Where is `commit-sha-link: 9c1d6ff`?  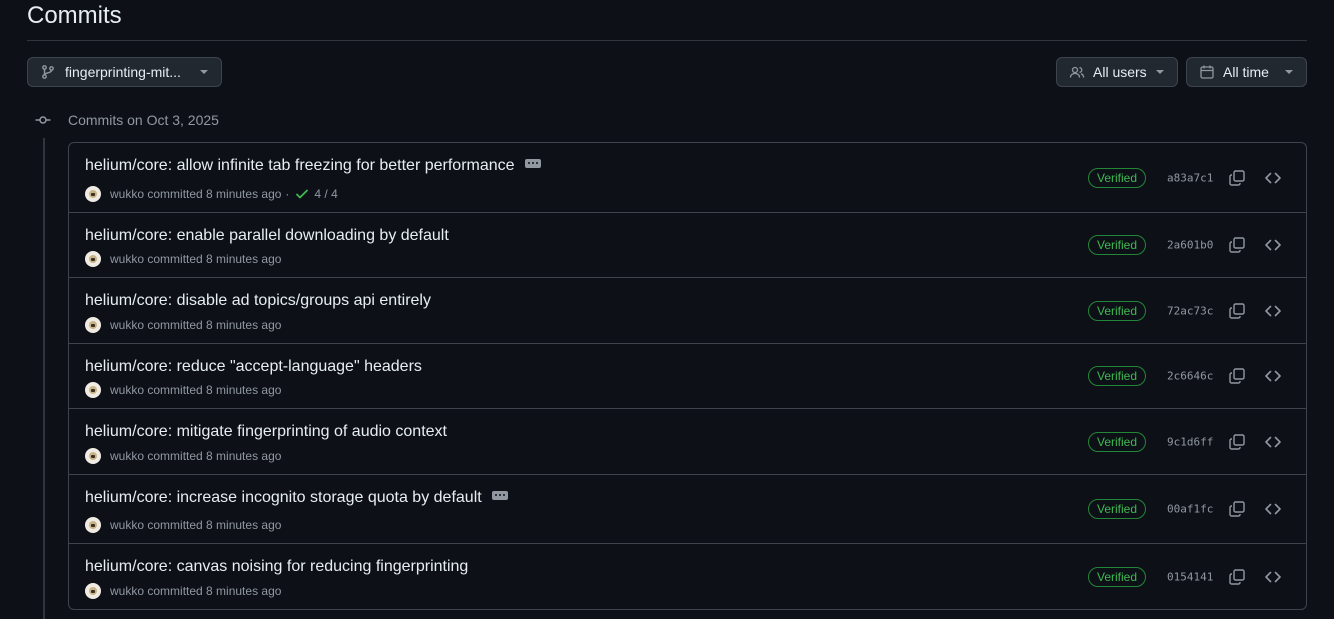 commit-sha-link: 9c1d6ff is located at coordinates (1190, 441).